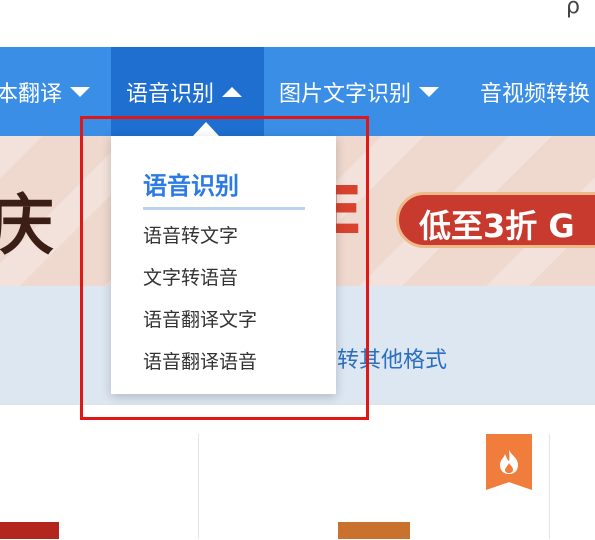 Image resolution: width=595 pixels, height=540 pixels. Describe the element at coordinates (573, 9) in the screenshot. I see `partial-glyph-icon: ῤ` at that location.